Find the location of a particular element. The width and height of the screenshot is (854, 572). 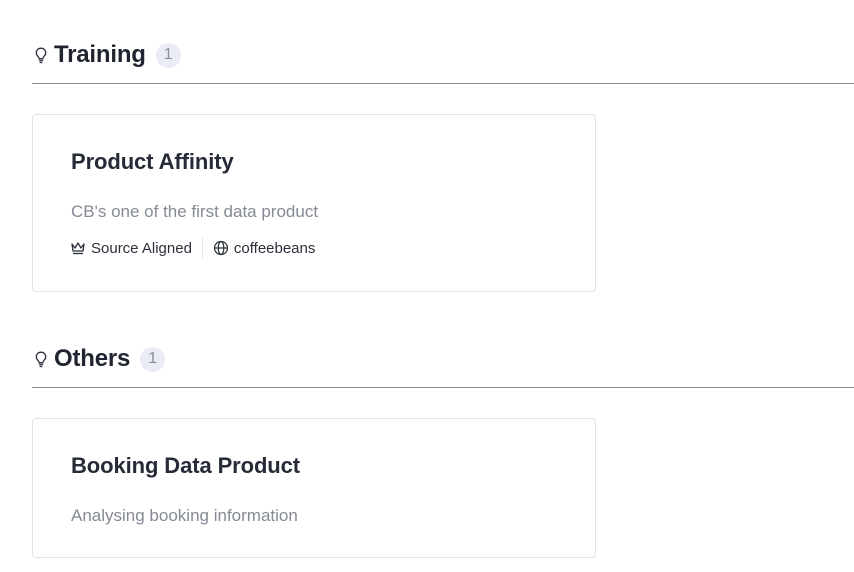

section-title: Training is located at coordinates (100, 54).